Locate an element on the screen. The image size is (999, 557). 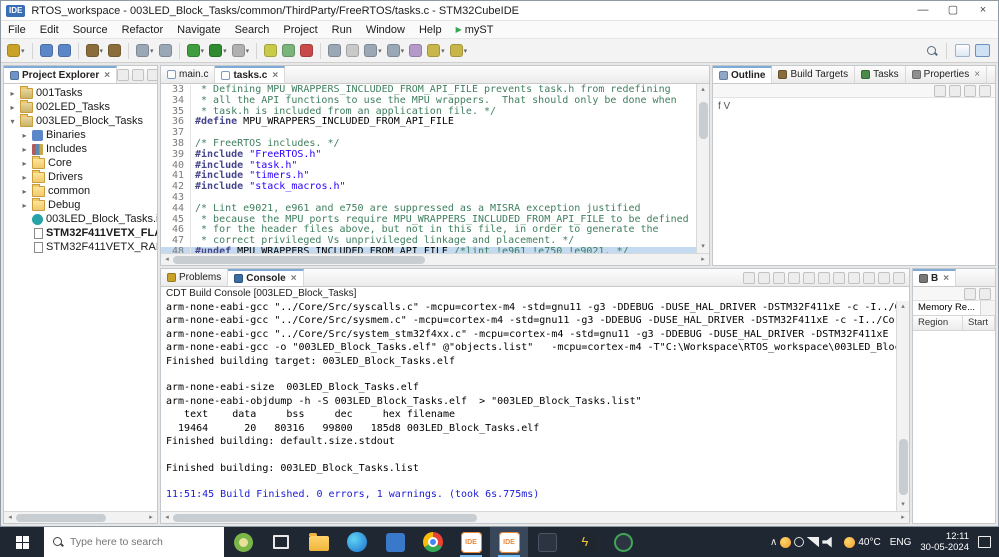
next-annotation-icon: ▾ is located at coordinates (373, 50).